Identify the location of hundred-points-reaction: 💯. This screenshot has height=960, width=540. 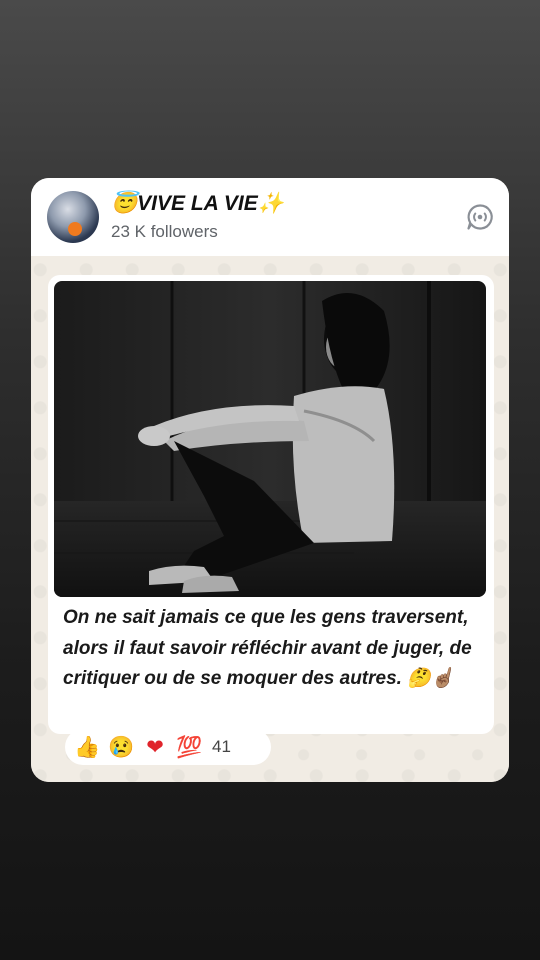
(189, 747).